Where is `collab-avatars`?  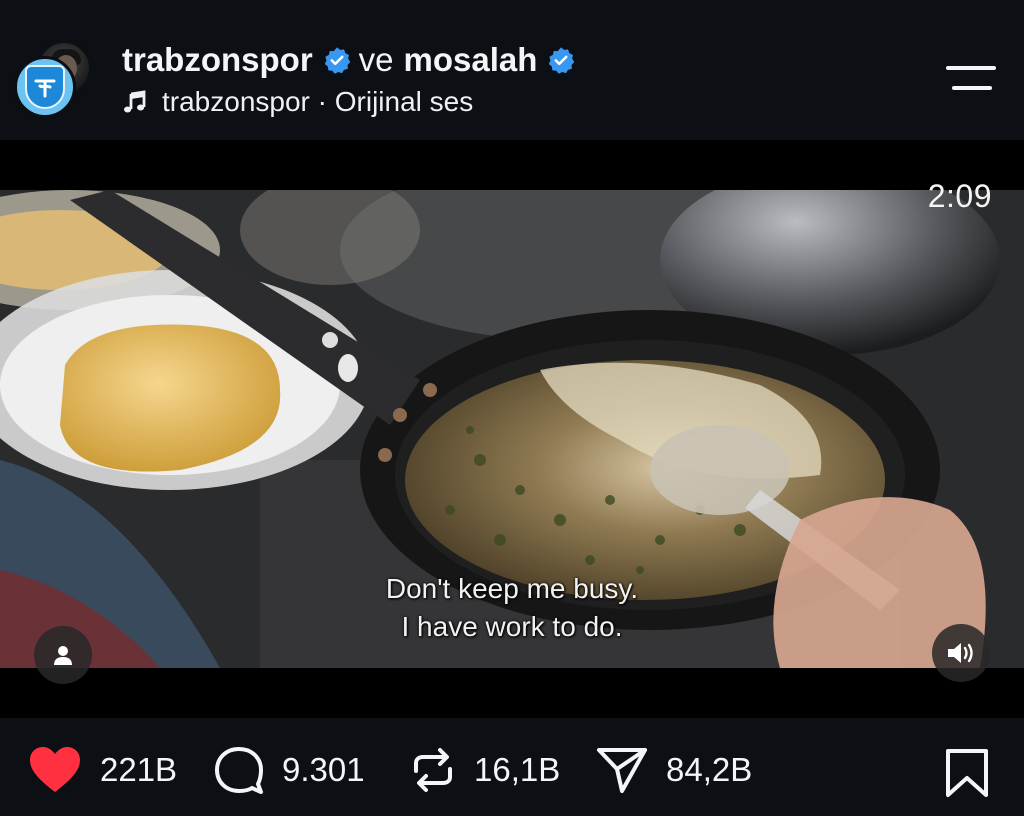
collab-avatars is located at coordinates (54, 80).